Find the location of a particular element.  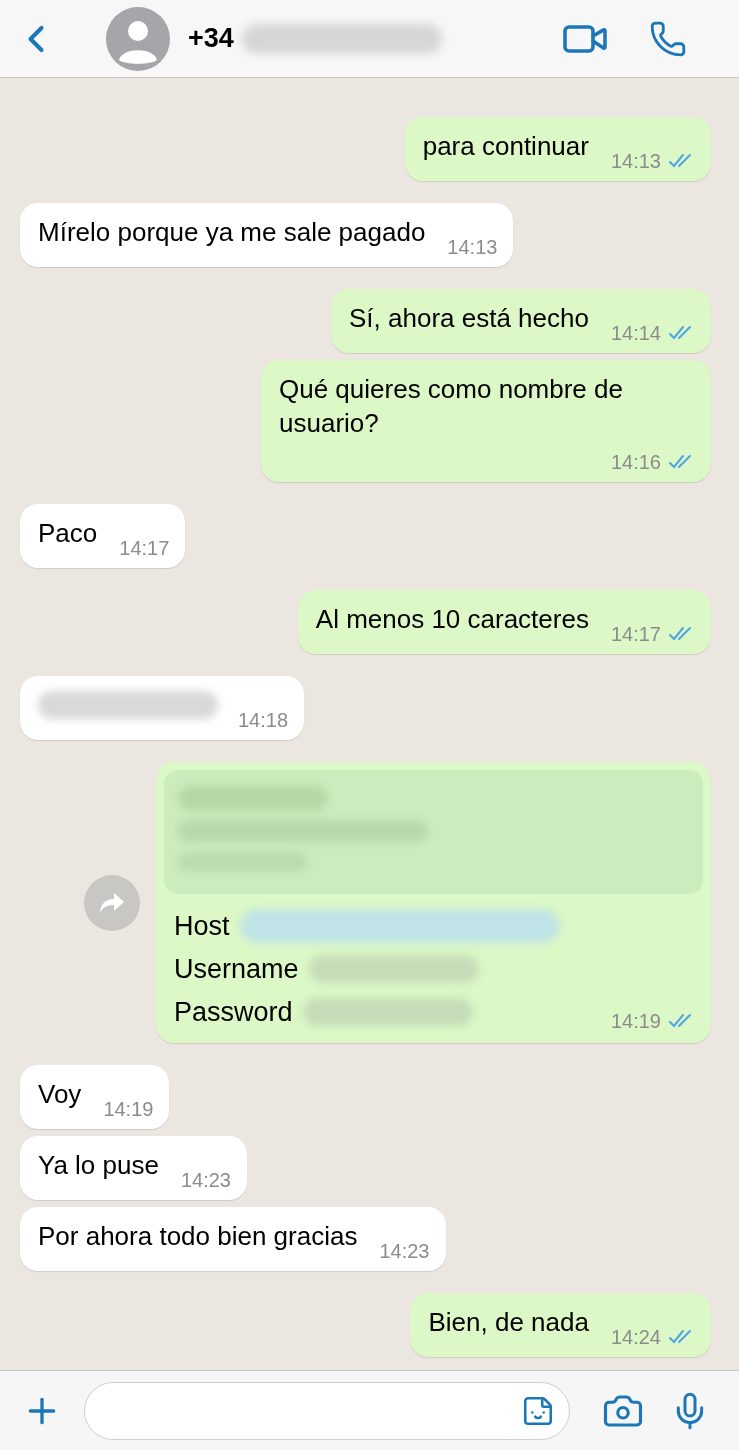

message-text: Qué quieres como nombre de usuario? is located at coordinates (451, 406).